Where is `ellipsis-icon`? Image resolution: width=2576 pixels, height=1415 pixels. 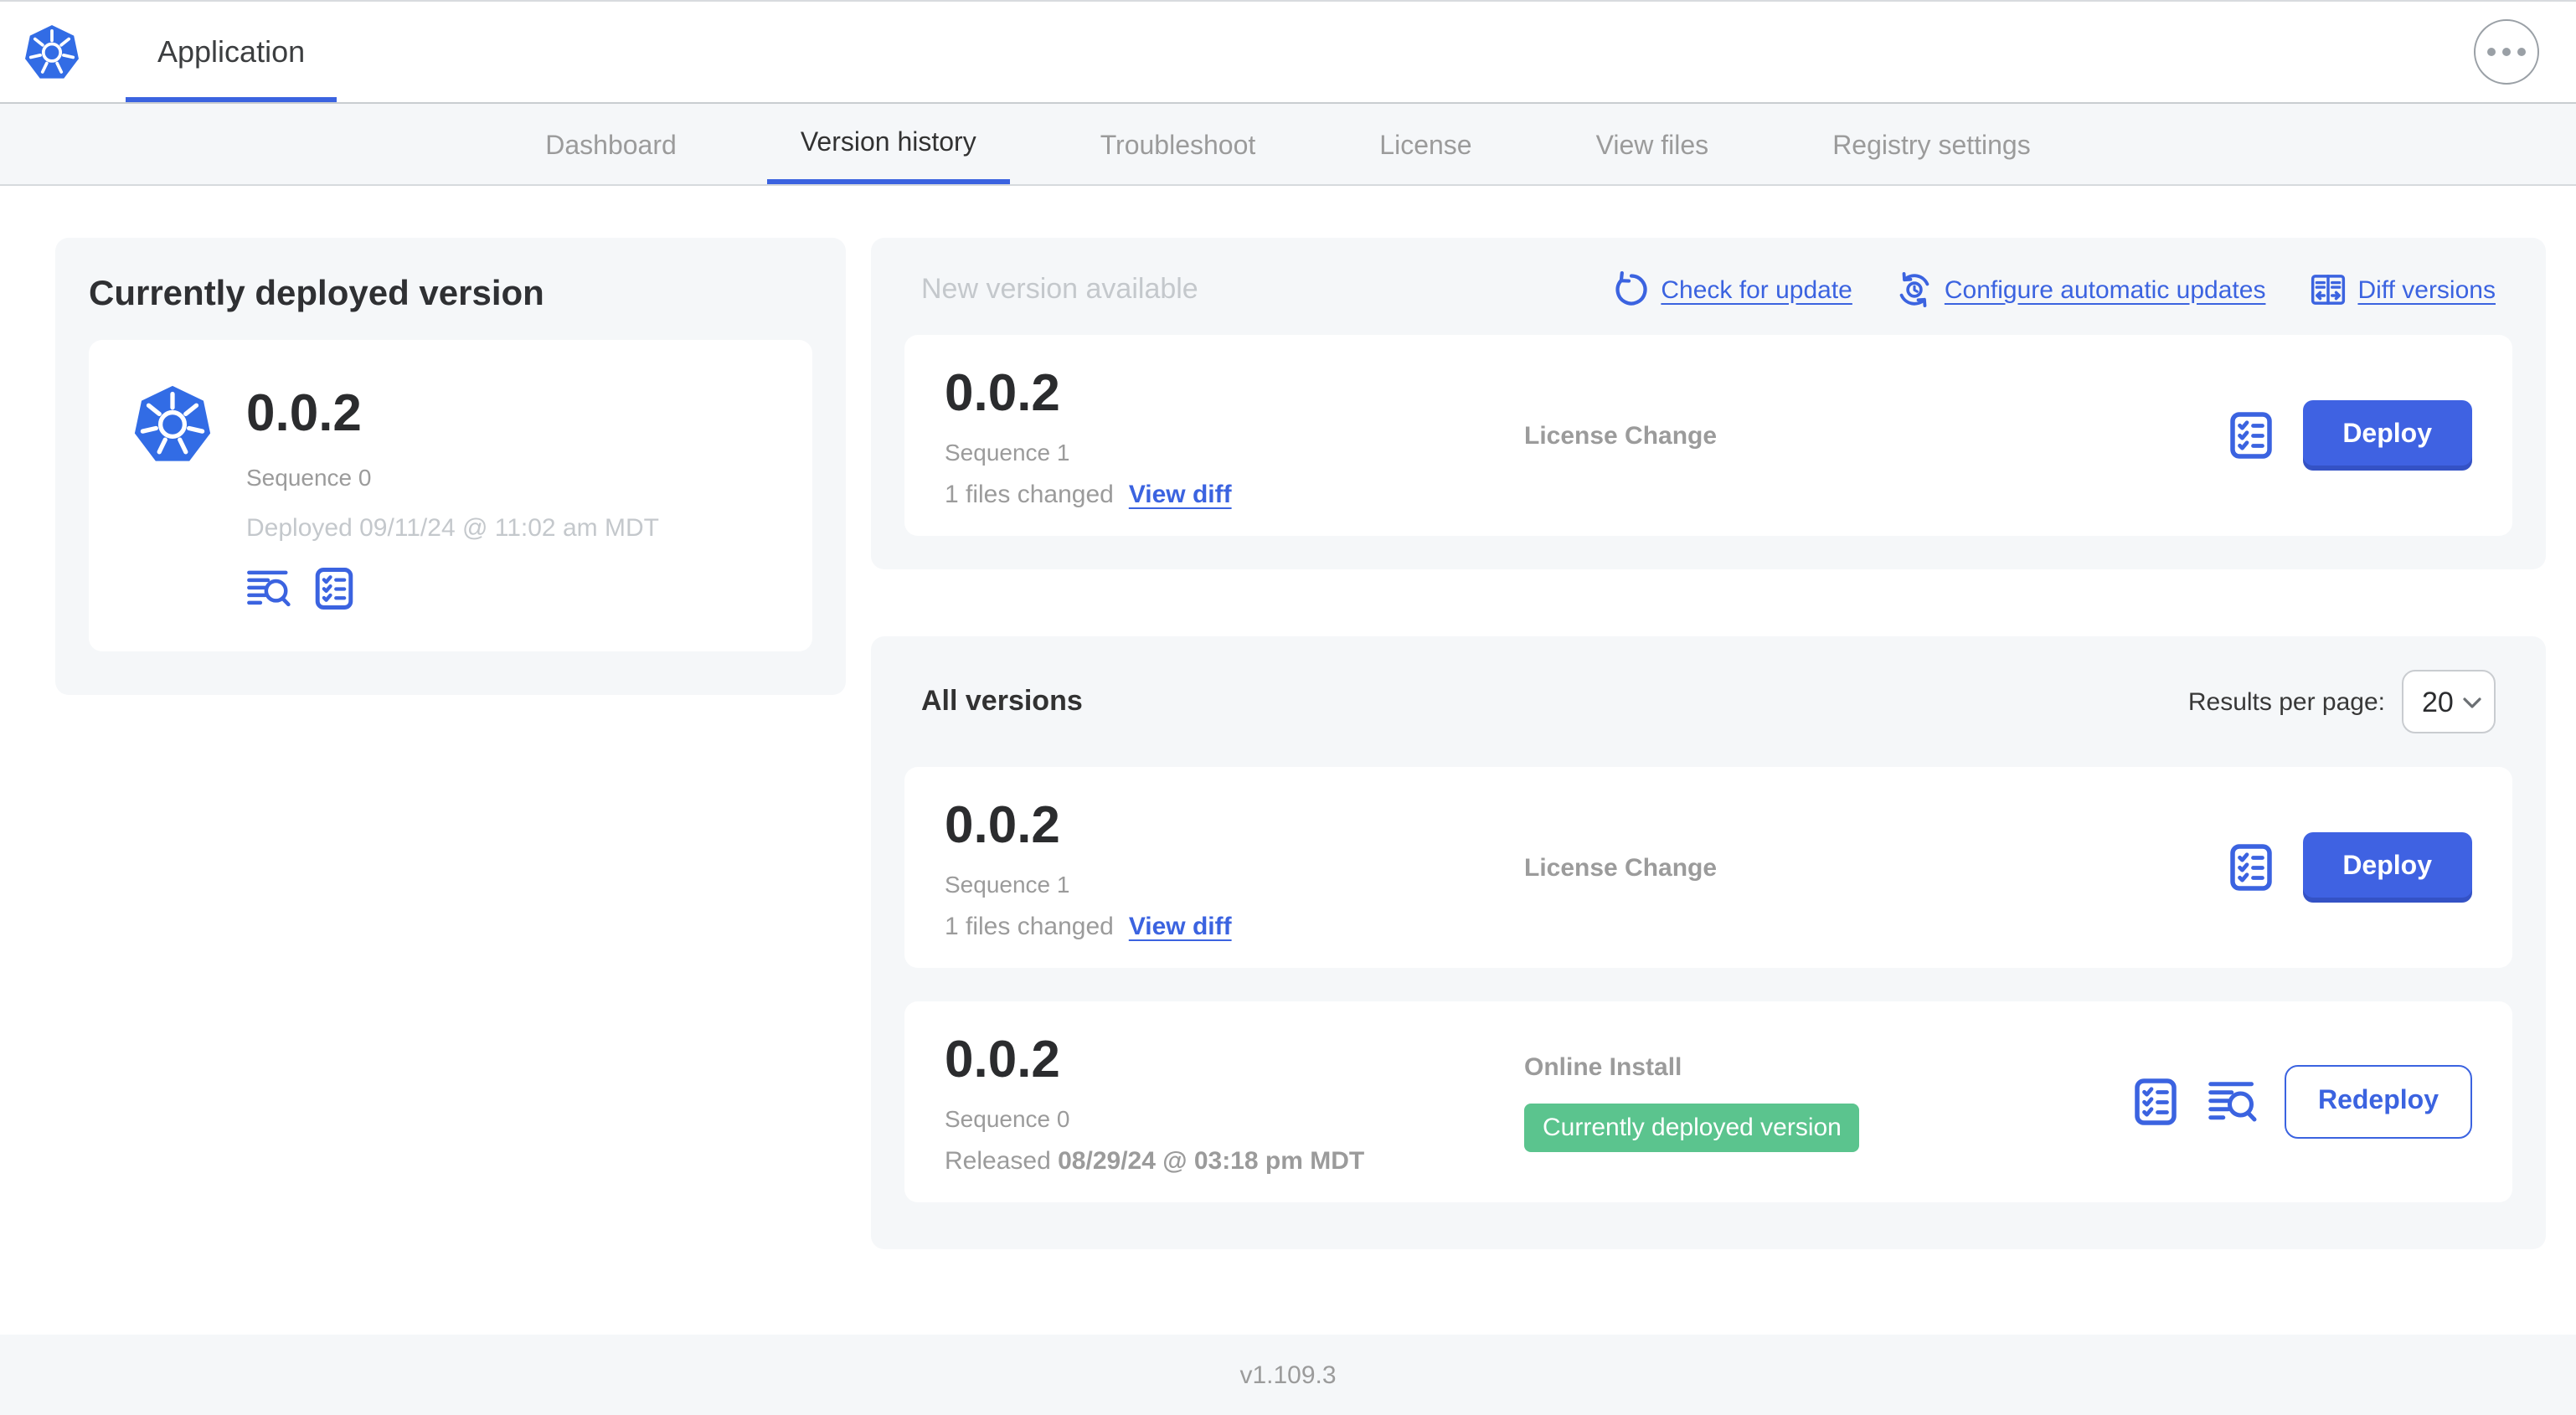 ellipsis-icon is located at coordinates (2506, 52).